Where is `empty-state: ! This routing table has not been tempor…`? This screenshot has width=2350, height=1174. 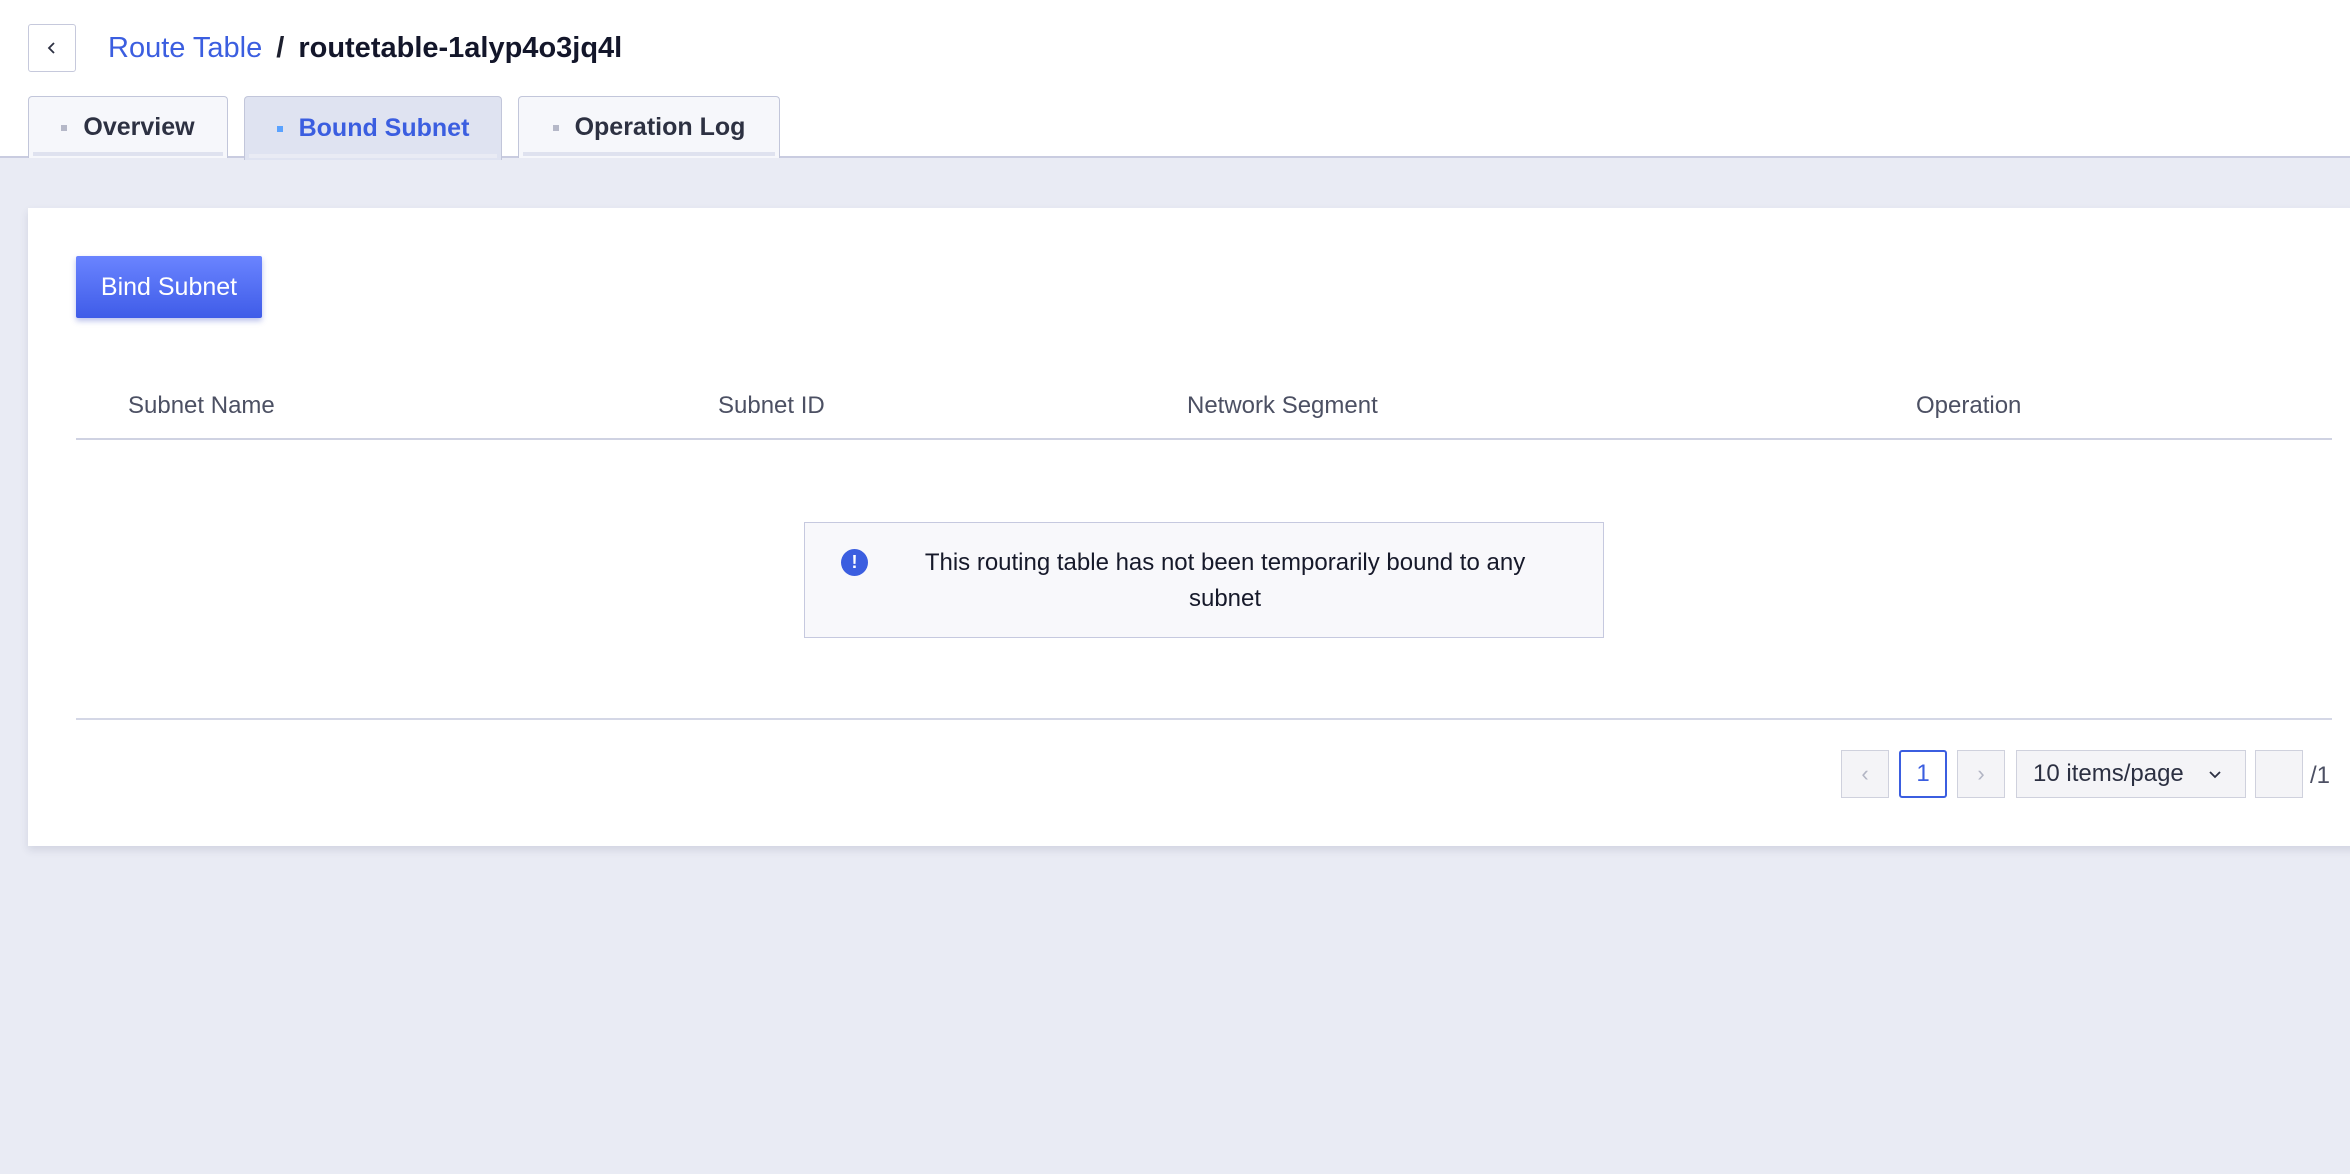
empty-state: ! This routing table has not been tempor… is located at coordinates (1204, 580).